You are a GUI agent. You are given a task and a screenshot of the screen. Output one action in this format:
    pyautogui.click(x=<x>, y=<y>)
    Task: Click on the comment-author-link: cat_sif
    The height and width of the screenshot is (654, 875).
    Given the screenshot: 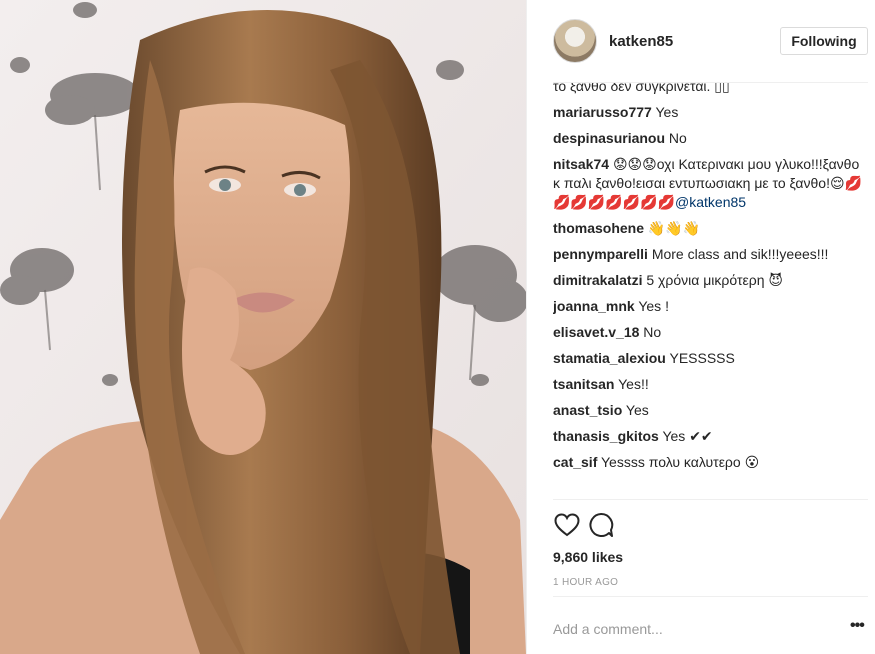 What is the action you would take?
    pyautogui.click(x=575, y=462)
    